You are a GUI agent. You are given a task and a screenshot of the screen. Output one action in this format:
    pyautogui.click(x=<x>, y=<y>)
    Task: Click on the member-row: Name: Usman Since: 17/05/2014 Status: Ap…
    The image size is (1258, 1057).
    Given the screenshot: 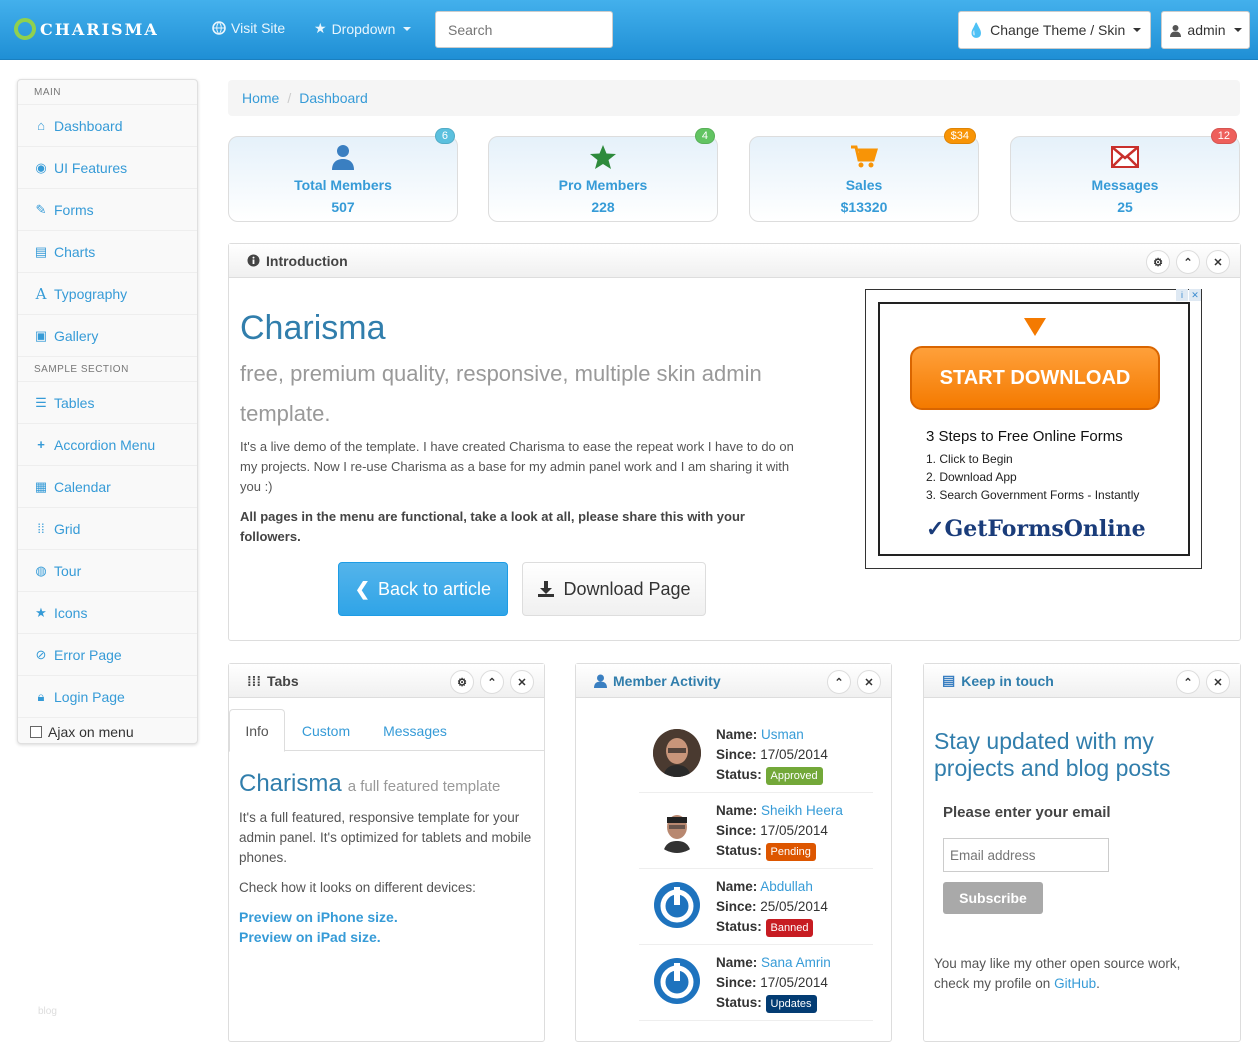 What is the action you would take?
    pyautogui.click(x=756, y=756)
    